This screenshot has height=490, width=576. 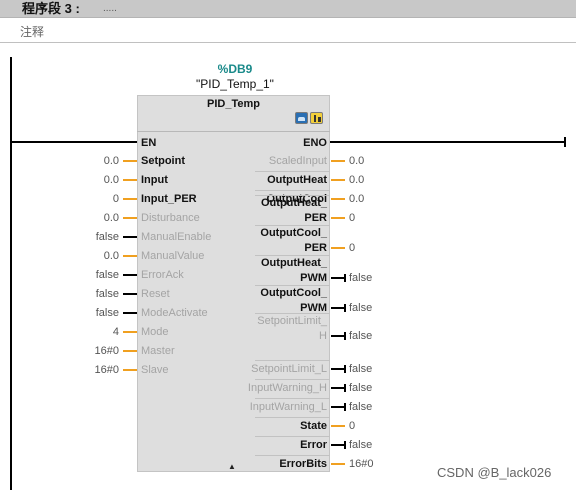 I want to click on pin-outputcool-per-line1: OutputCool_, so click(x=293, y=233).